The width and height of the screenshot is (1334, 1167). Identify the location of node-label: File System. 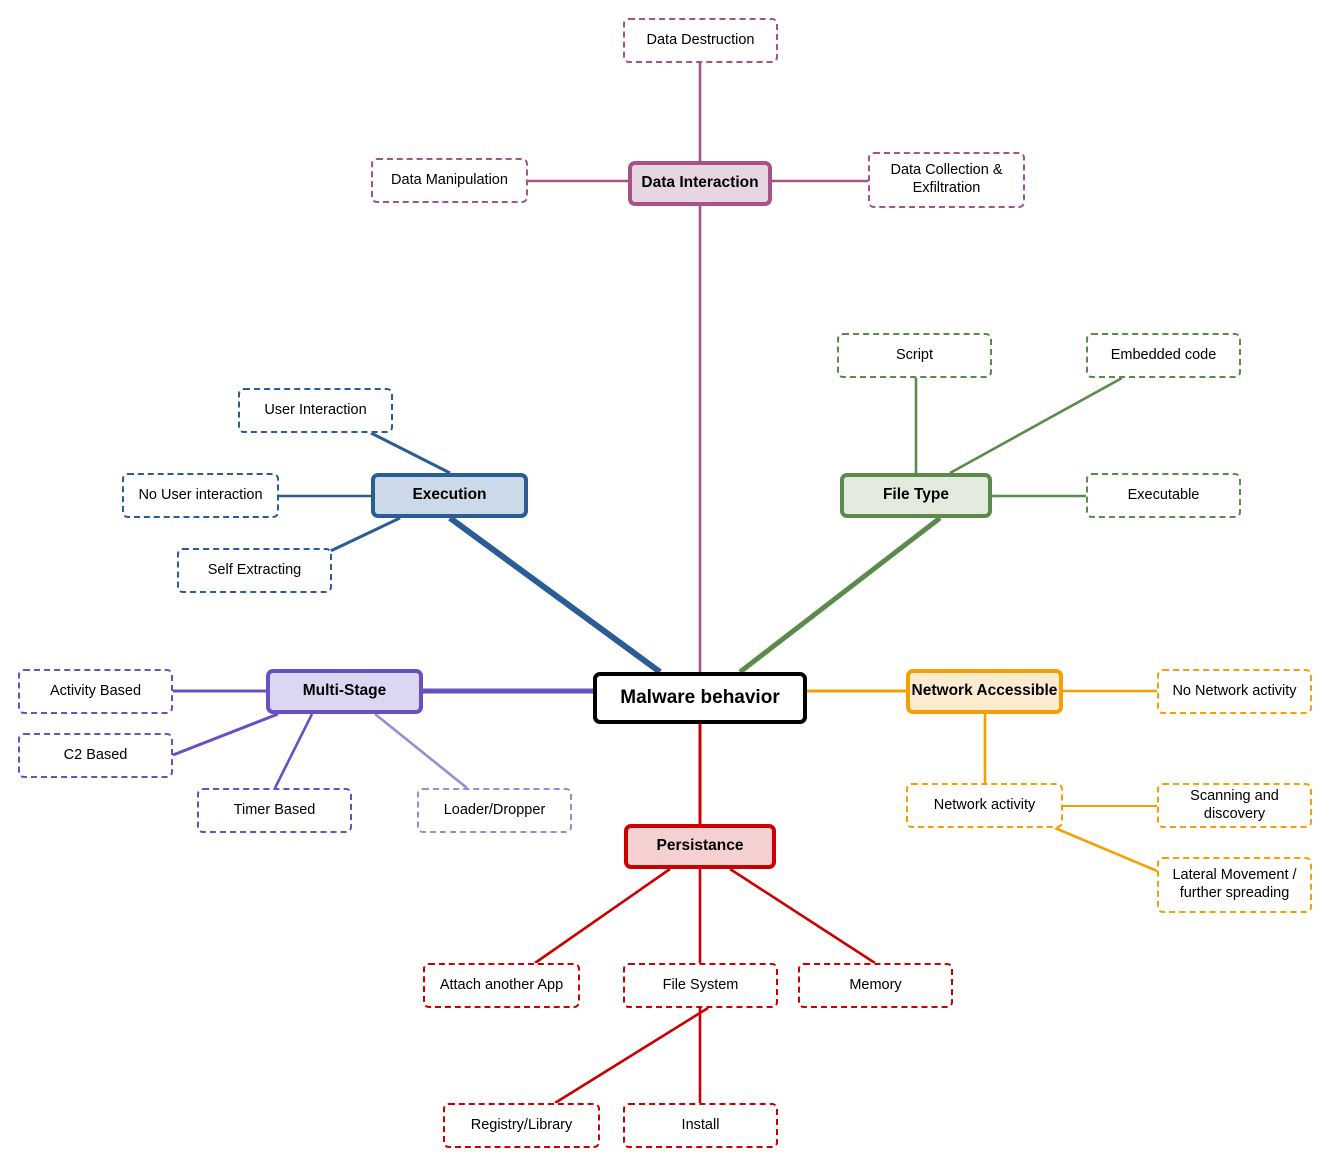
(700, 984).